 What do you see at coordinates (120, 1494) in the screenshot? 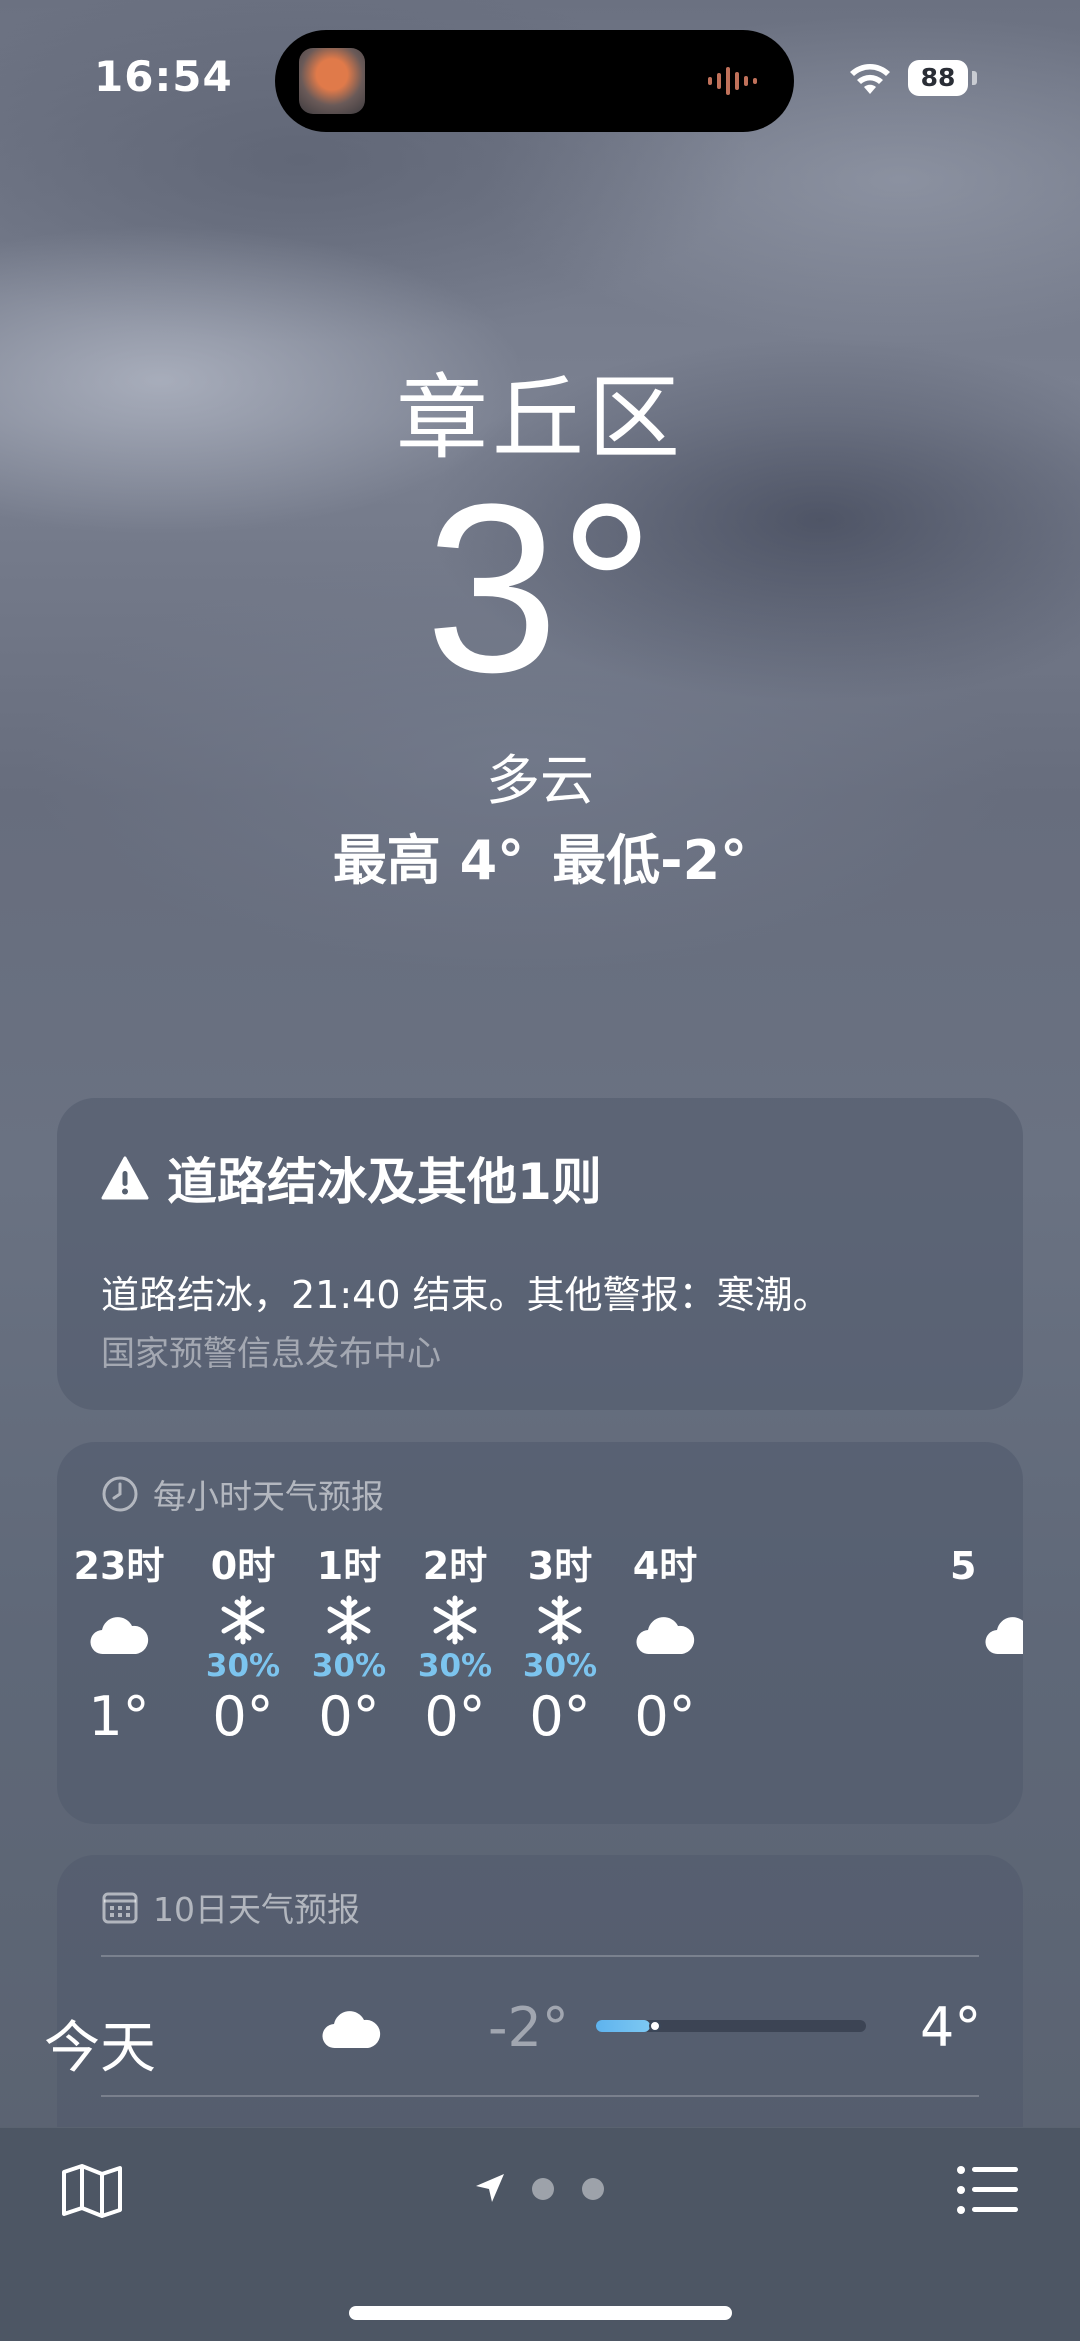
I see `clock-icon` at bounding box center [120, 1494].